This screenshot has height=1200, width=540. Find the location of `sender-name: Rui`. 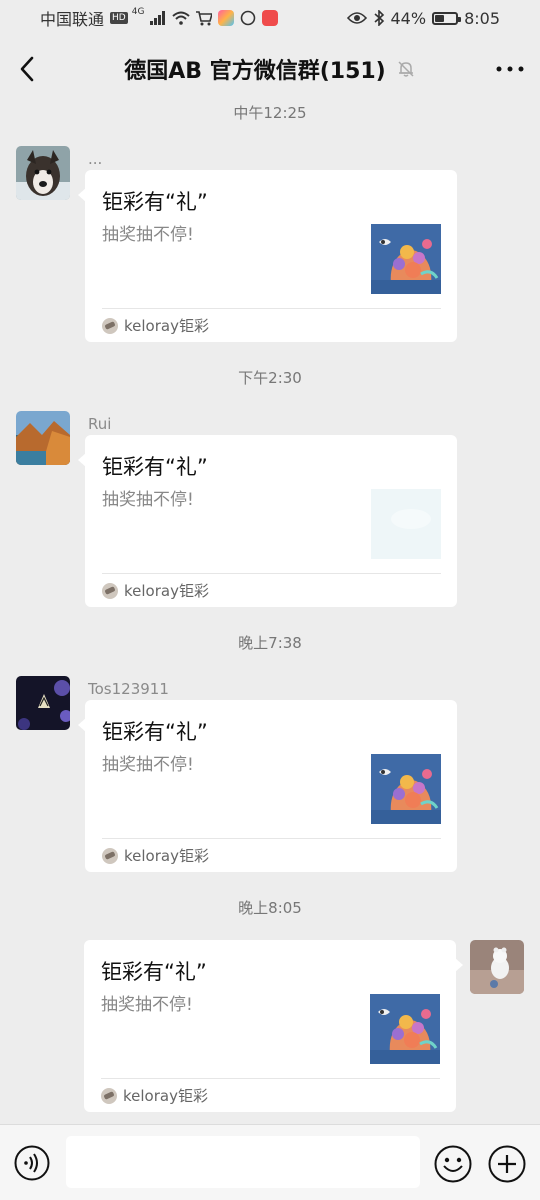

sender-name: Rui is located at coordinates (100, 424).